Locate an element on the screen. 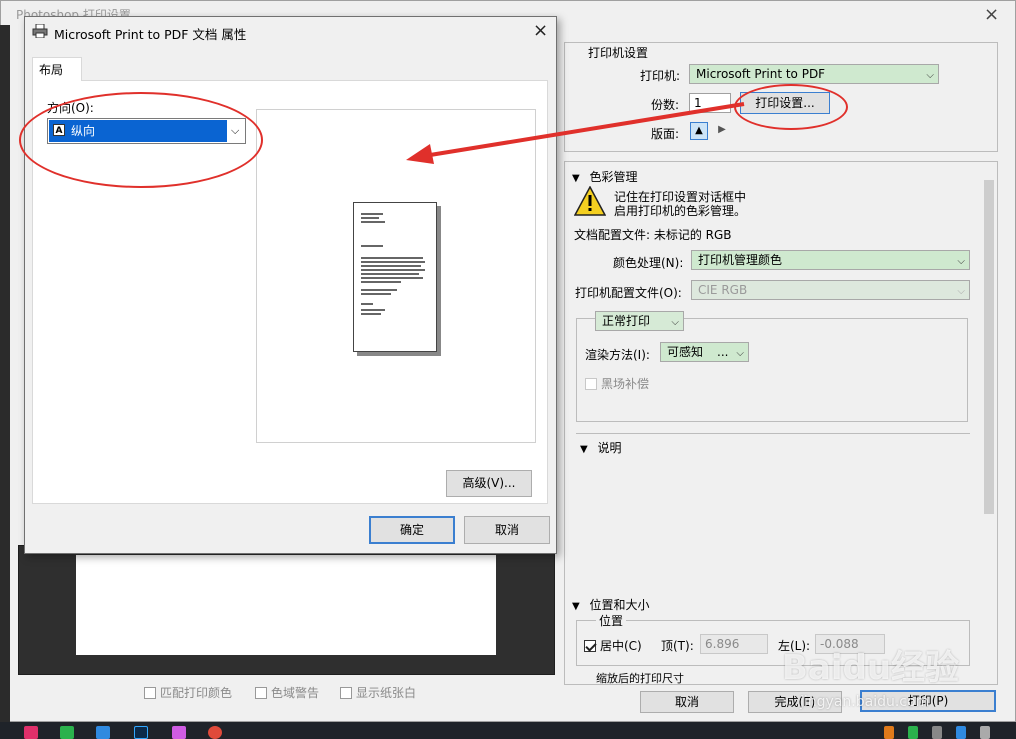 Image resolution: width=1016 pixels, height=739 pixels. color-mgmt-header: ▼ 色彩管理 is located at coordinates (605, 176).